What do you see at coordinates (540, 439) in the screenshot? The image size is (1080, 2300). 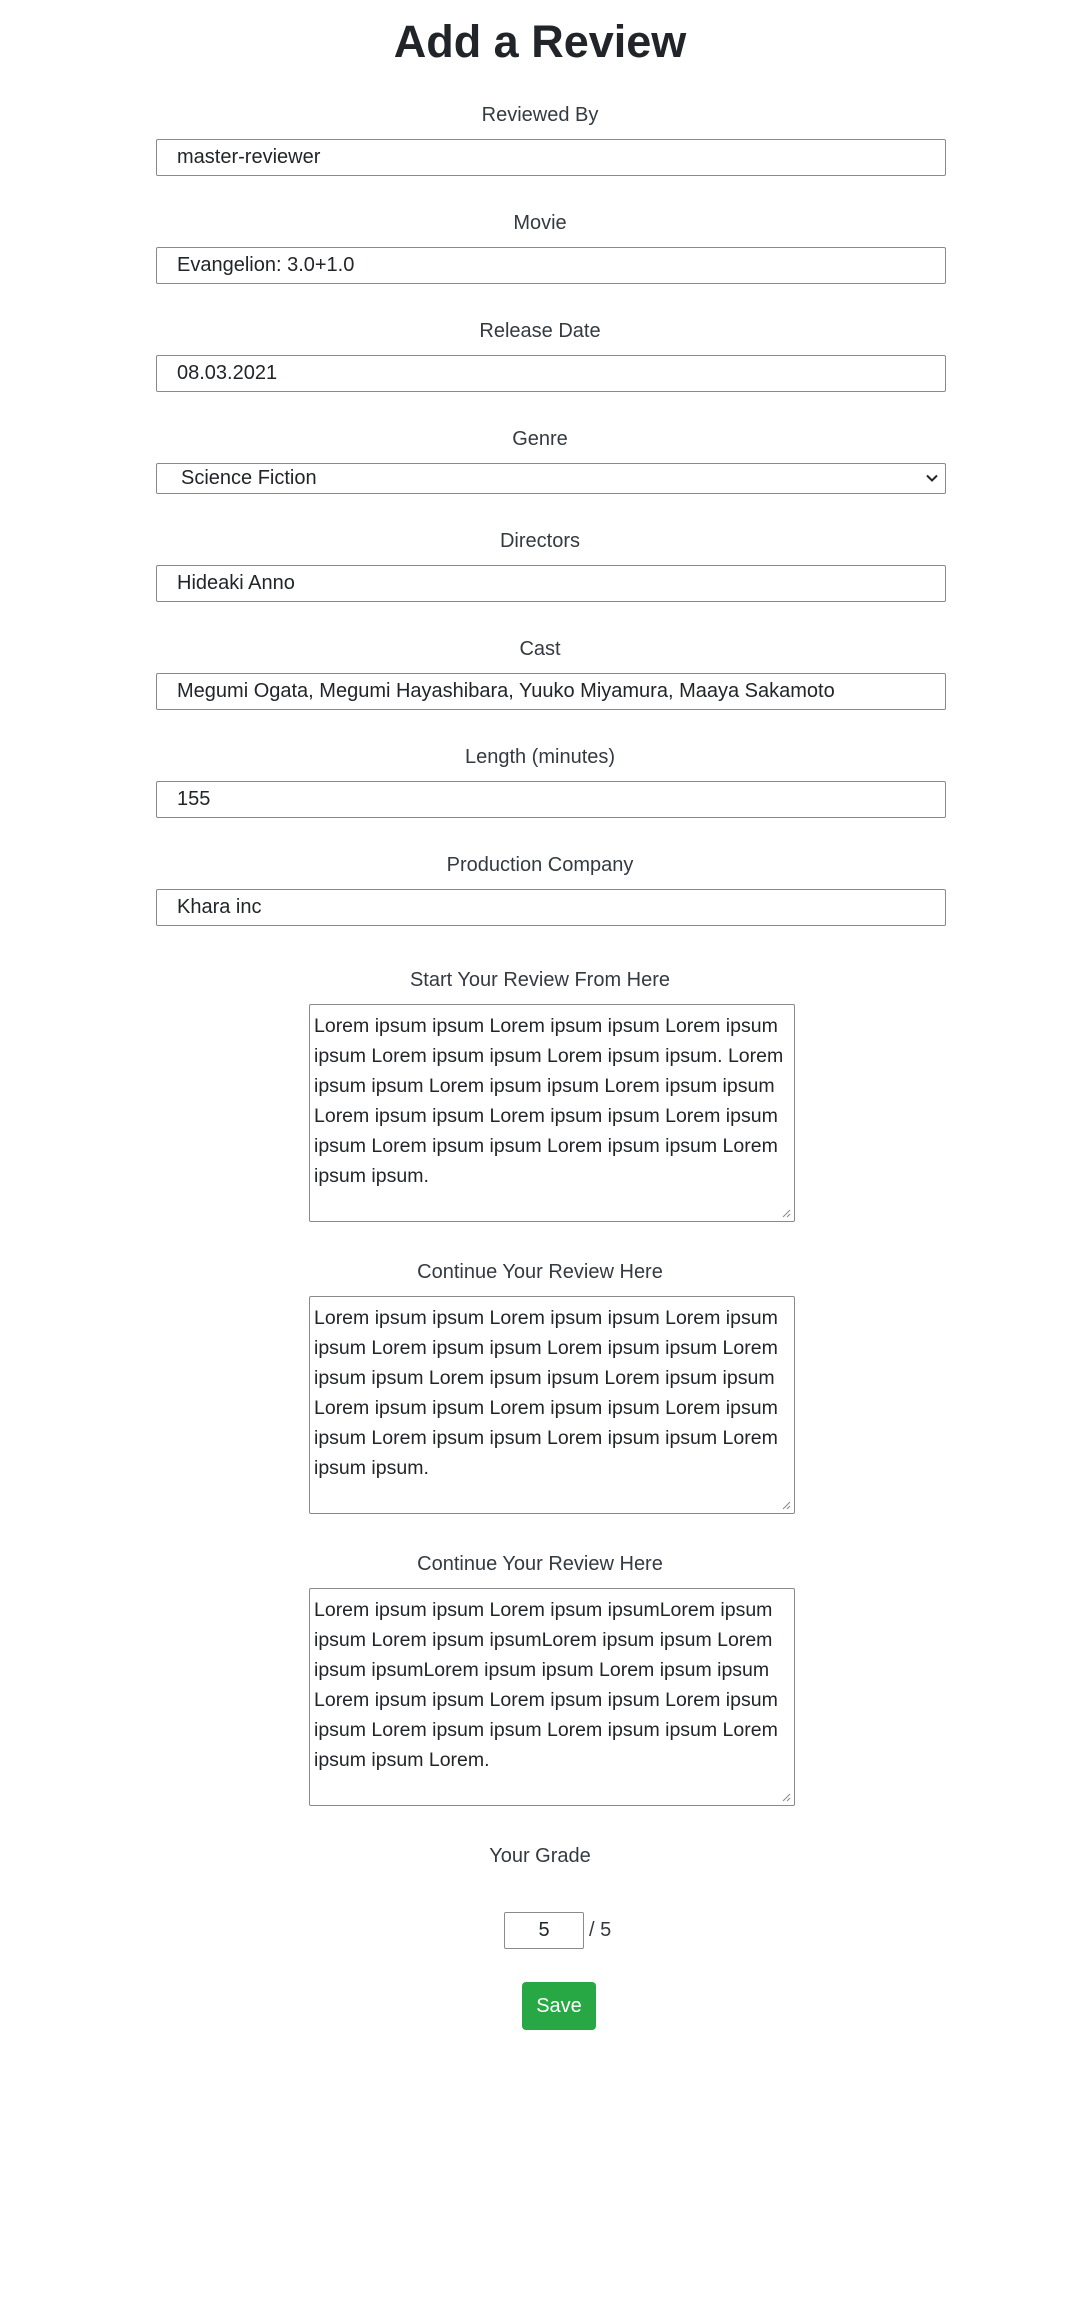 I see `genre-label: Genre` at bounding box center [540, 439].